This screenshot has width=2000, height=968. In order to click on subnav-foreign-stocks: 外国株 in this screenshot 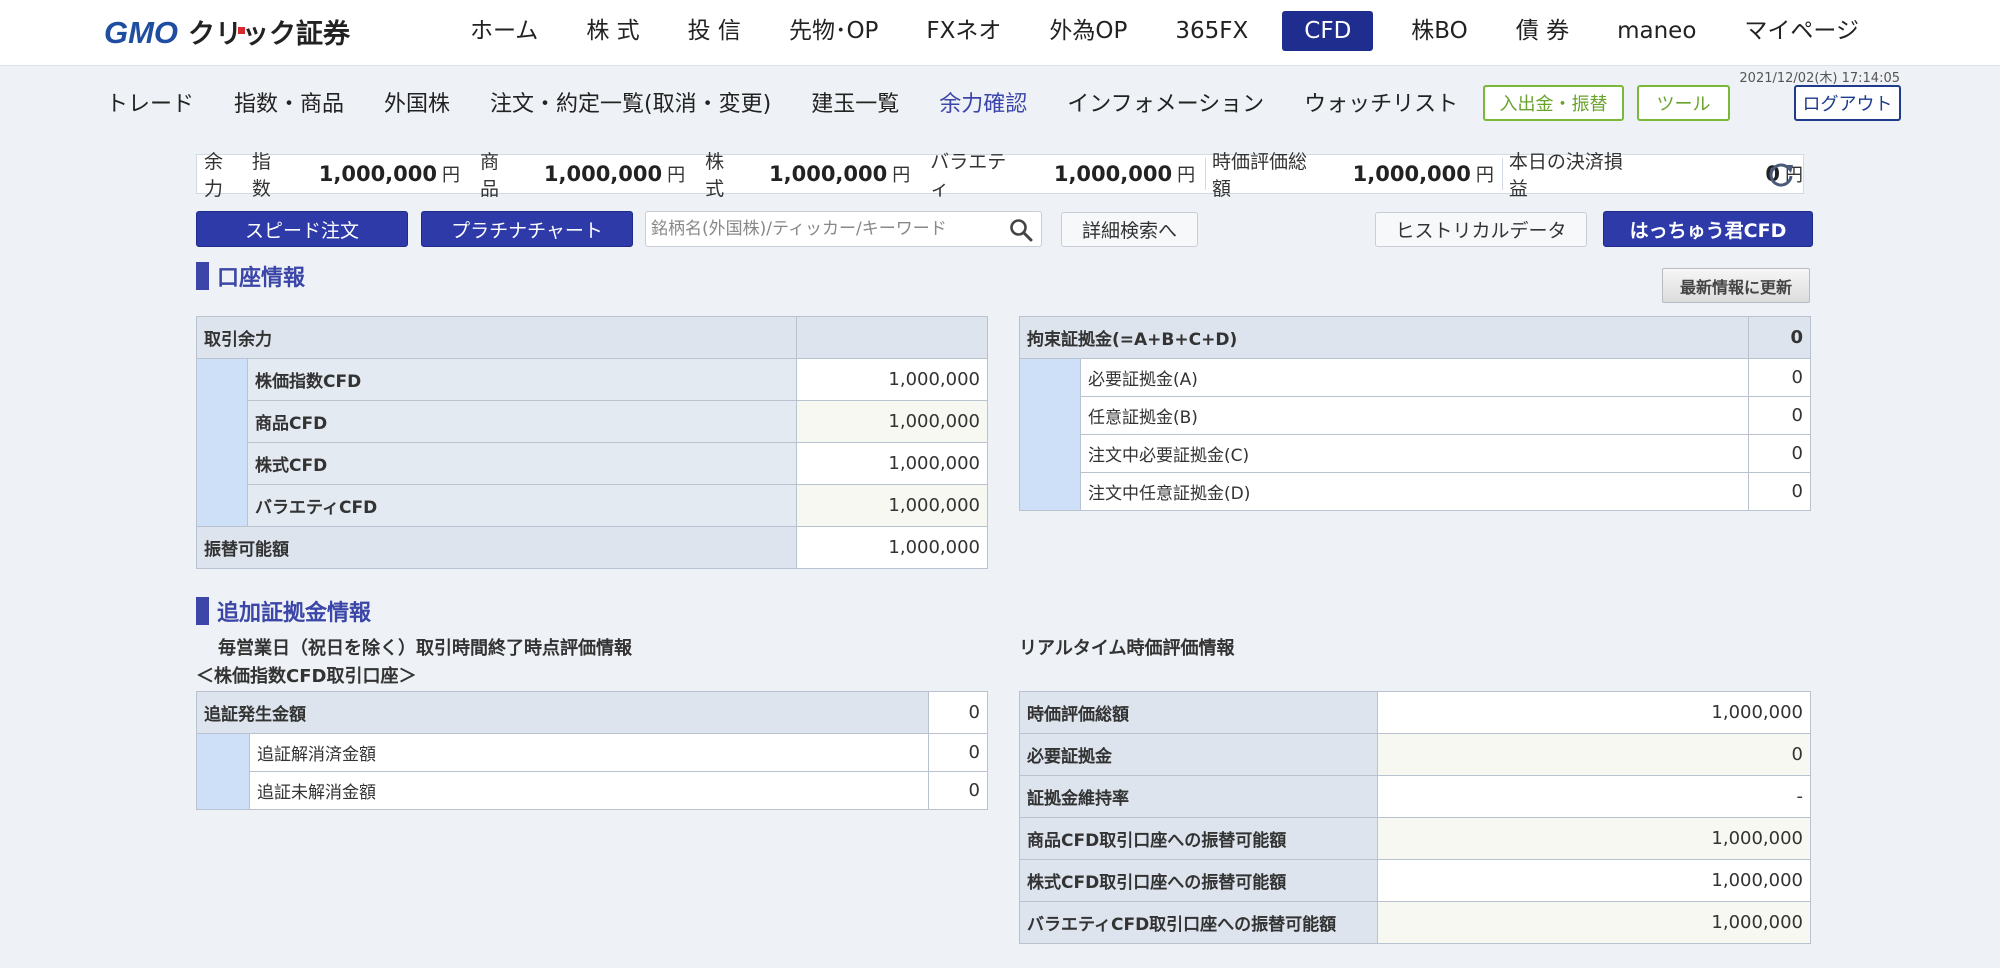, I will do `click(417, 102)`.